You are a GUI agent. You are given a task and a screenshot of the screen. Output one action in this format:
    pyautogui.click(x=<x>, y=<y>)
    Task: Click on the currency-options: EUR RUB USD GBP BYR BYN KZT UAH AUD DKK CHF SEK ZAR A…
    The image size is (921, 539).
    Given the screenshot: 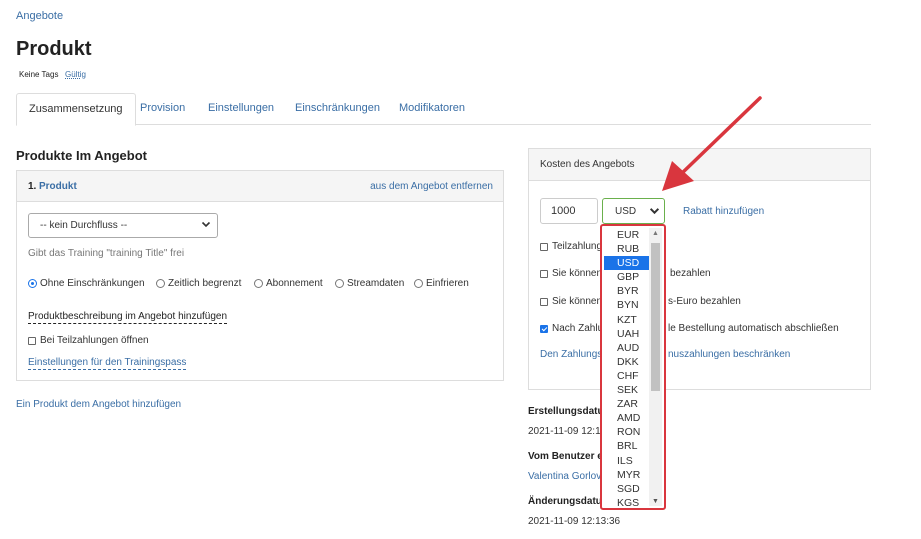 What is the action you would take?
    pyautogui.click(x=627, y=369)
    